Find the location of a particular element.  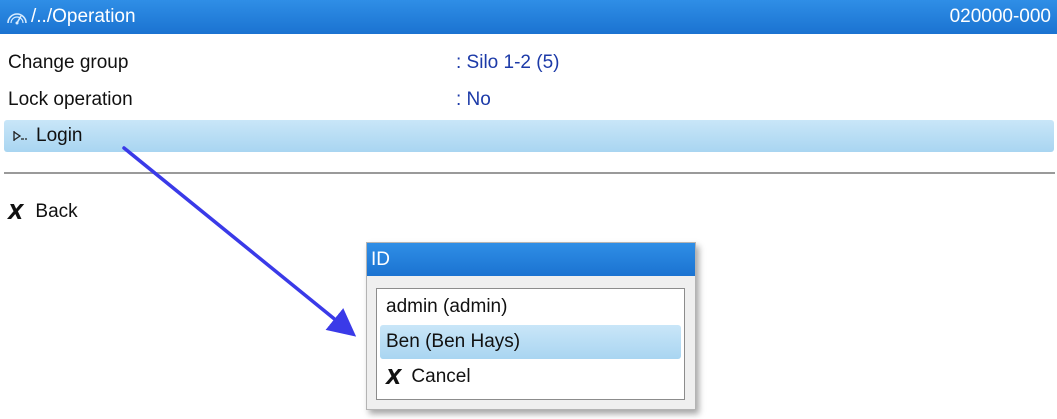

cancel-item: X Cancel is located at coordinates (530, 377).